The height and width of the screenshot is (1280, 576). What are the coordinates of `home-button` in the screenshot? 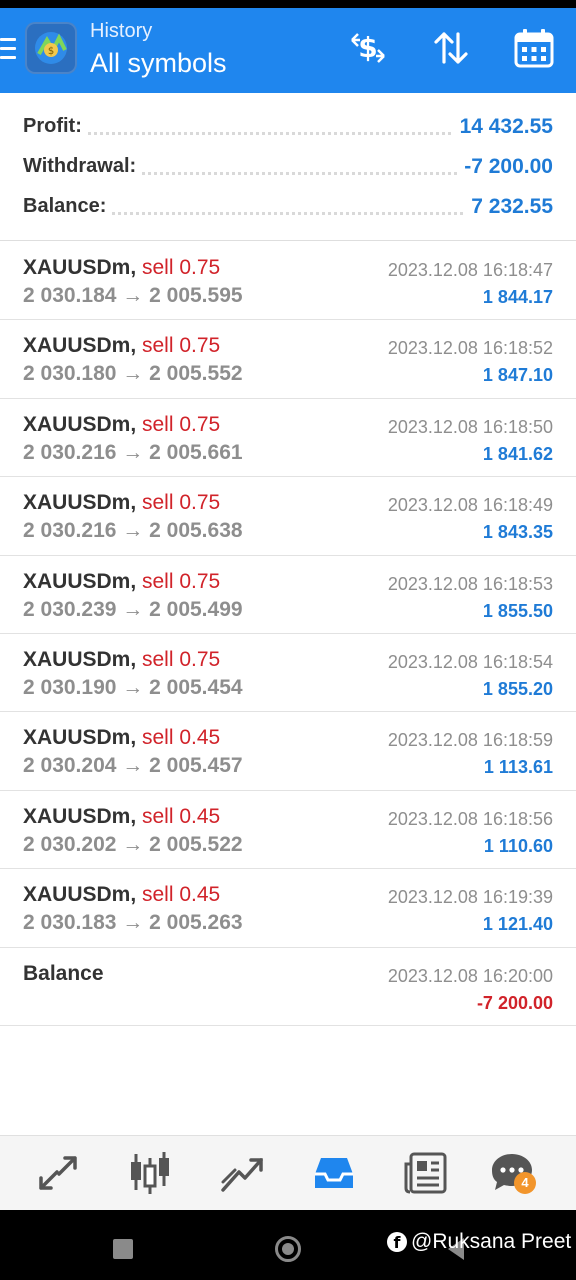 It's located at (288, 1249).